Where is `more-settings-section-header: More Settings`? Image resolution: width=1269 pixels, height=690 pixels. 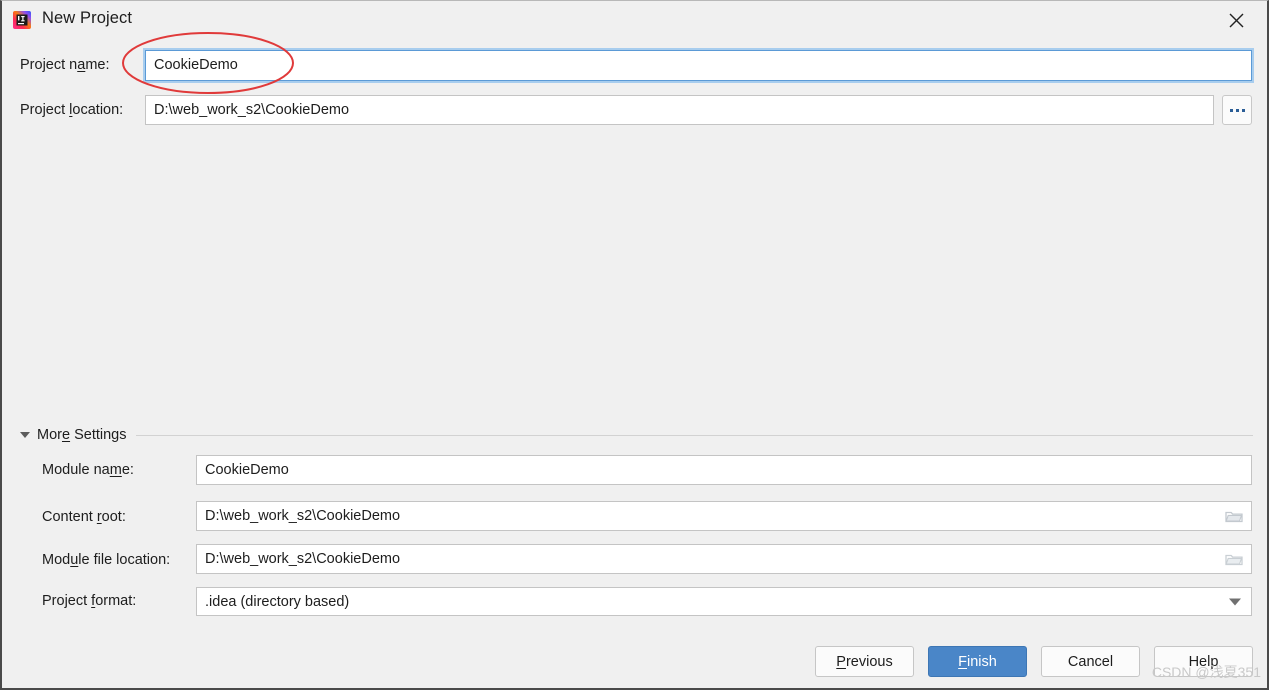 more-settings-section-header: More Settings is located at coordinates (636, 435).